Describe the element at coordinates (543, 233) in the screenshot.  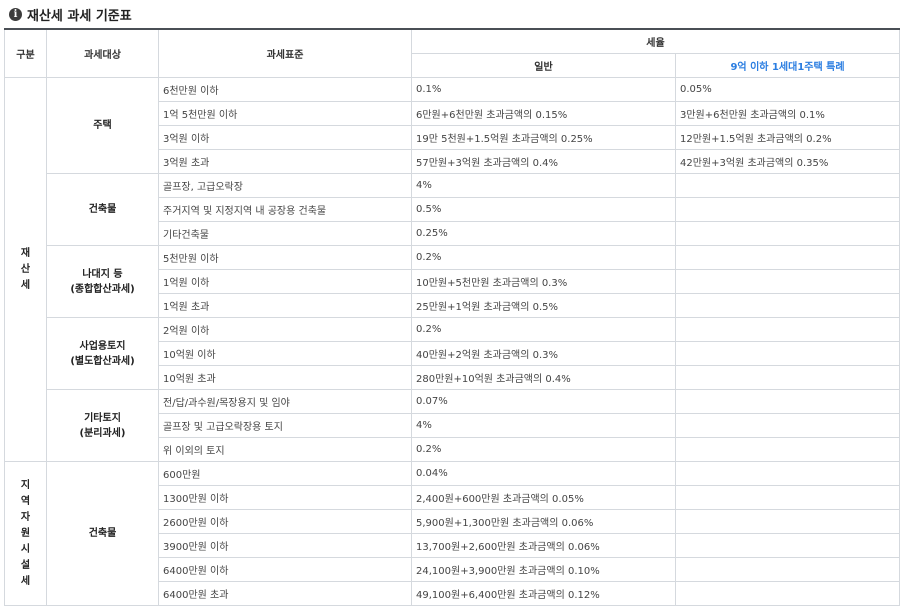
I see `general-rate-cell: 0.25%` at that location.